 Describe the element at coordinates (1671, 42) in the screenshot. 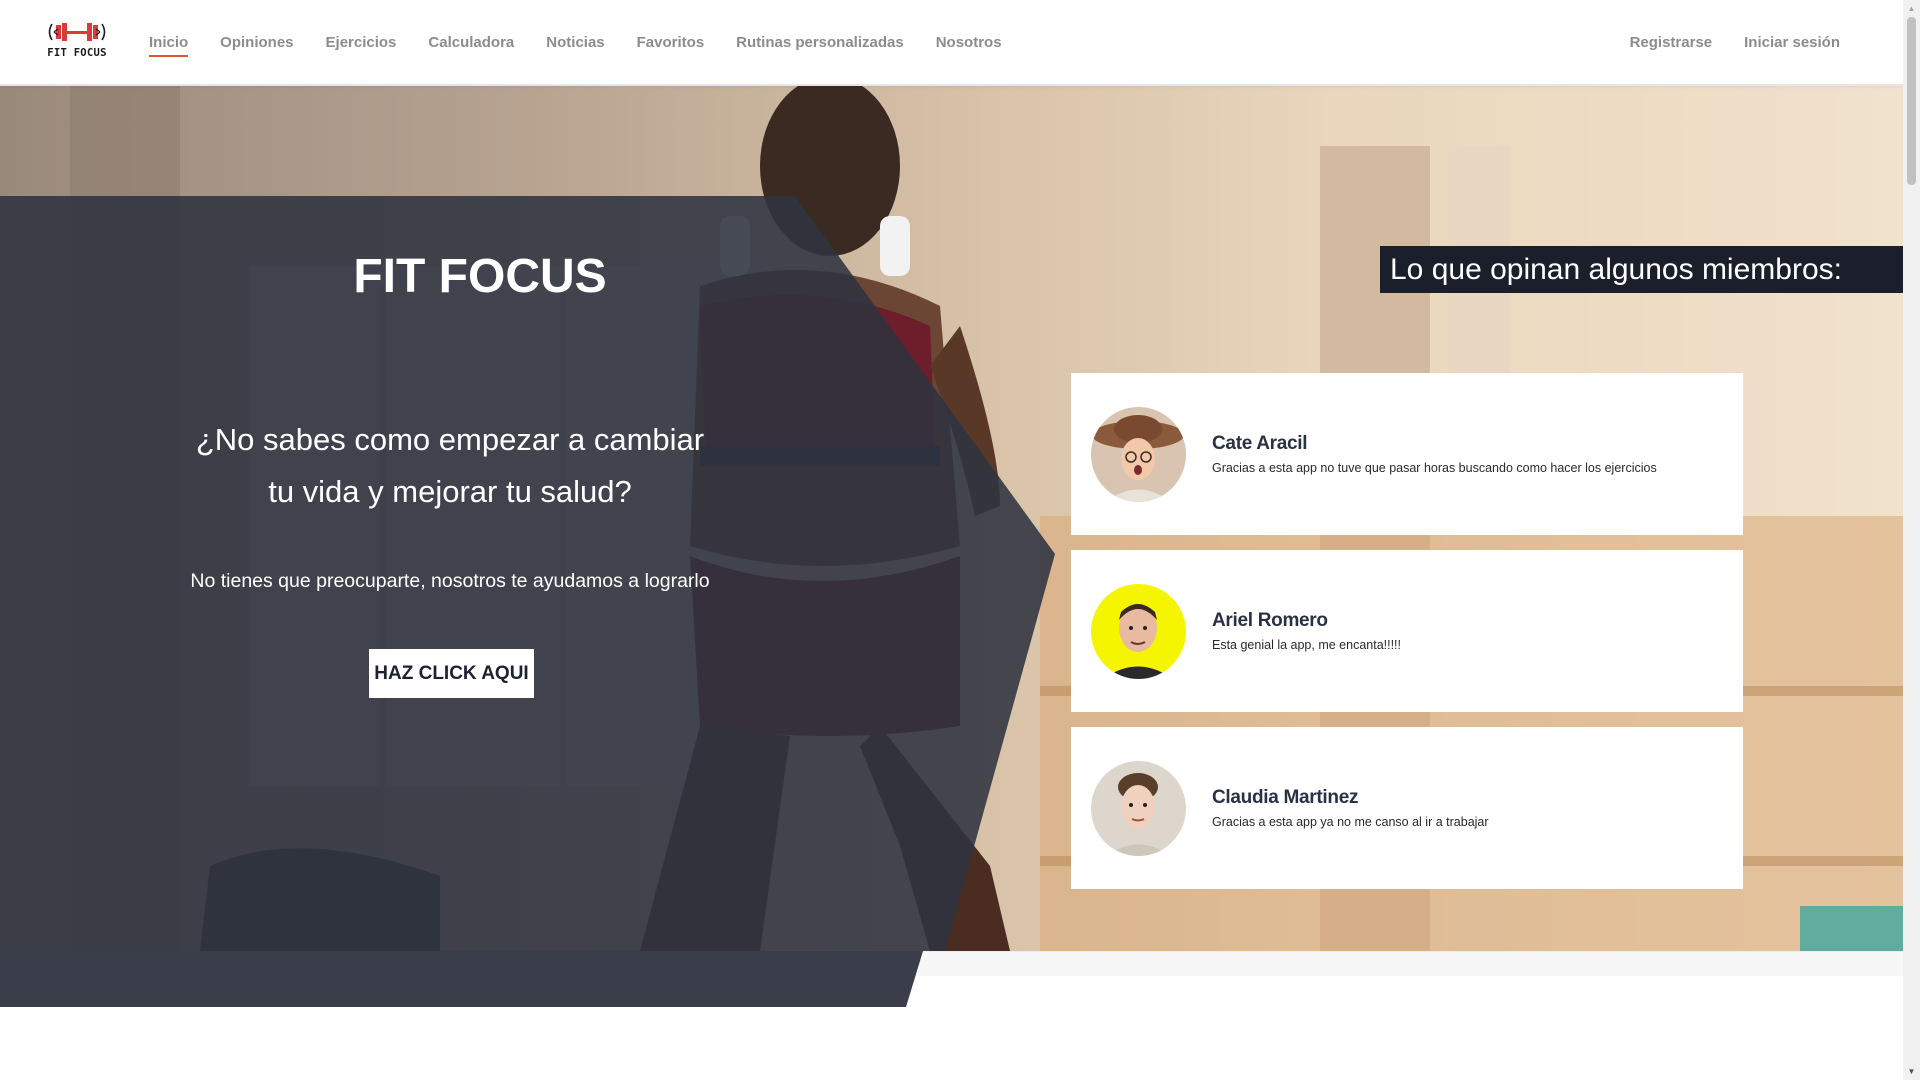

I see `register-link: Registrarse` at that location.